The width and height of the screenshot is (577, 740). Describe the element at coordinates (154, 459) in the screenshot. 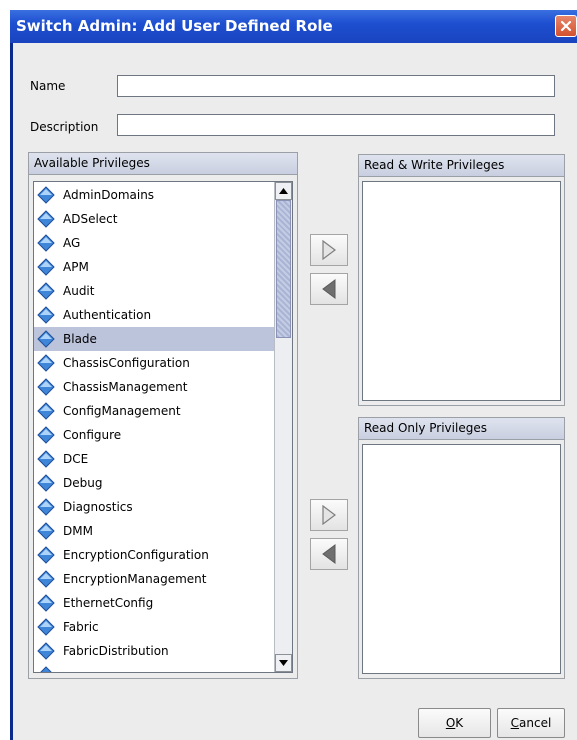

I see `list-item: DCE` at that location.